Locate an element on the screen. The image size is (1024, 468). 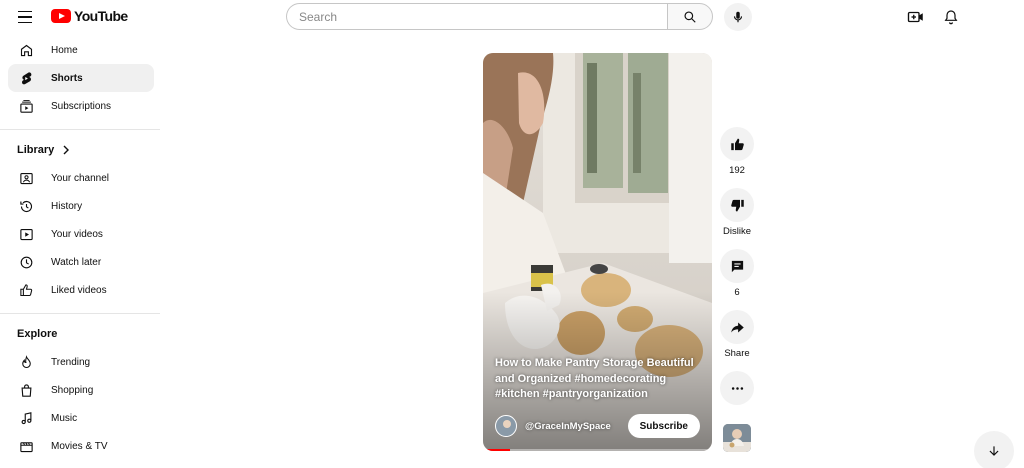
sidebar-item-your-channel: Your channel is located at coordinates (81, 178).